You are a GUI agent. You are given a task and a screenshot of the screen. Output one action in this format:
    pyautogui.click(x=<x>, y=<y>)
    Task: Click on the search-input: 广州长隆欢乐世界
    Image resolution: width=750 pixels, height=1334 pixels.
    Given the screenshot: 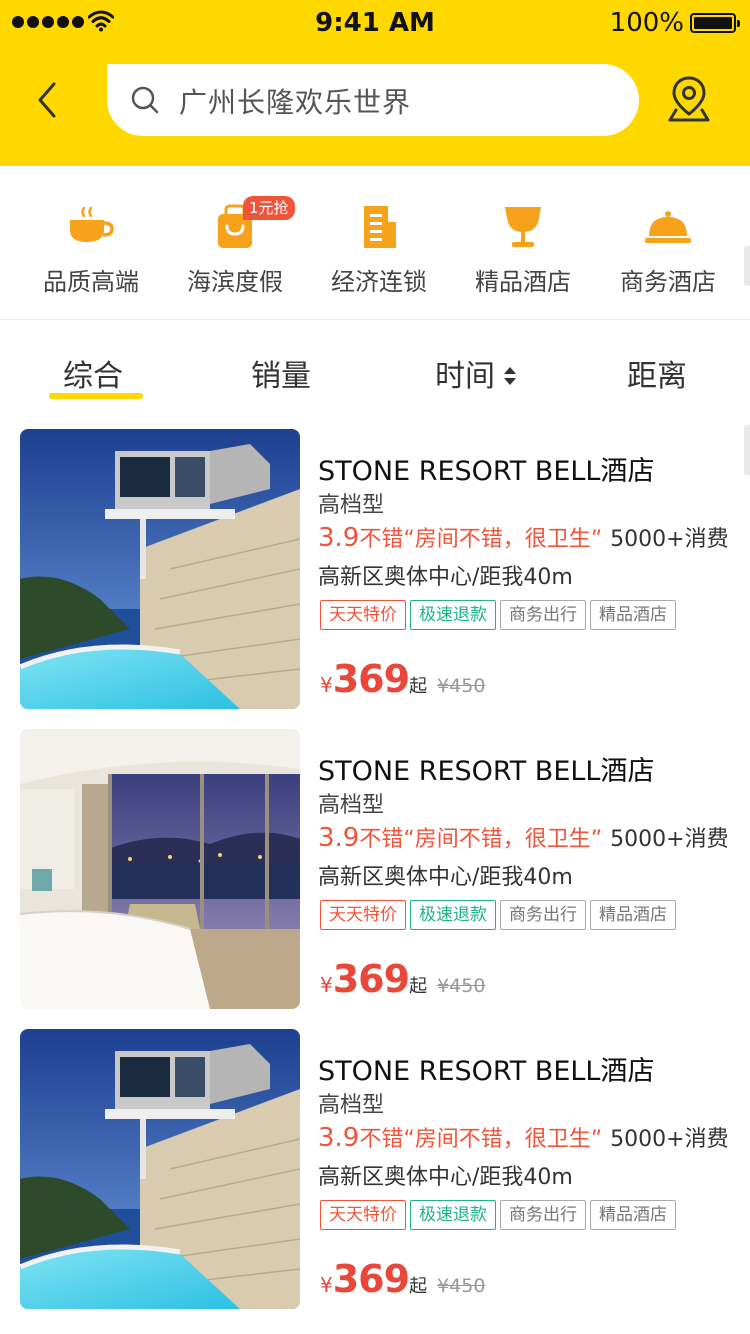 What is the action you would take?
    pyautogui.click(x=373, y=100)
    